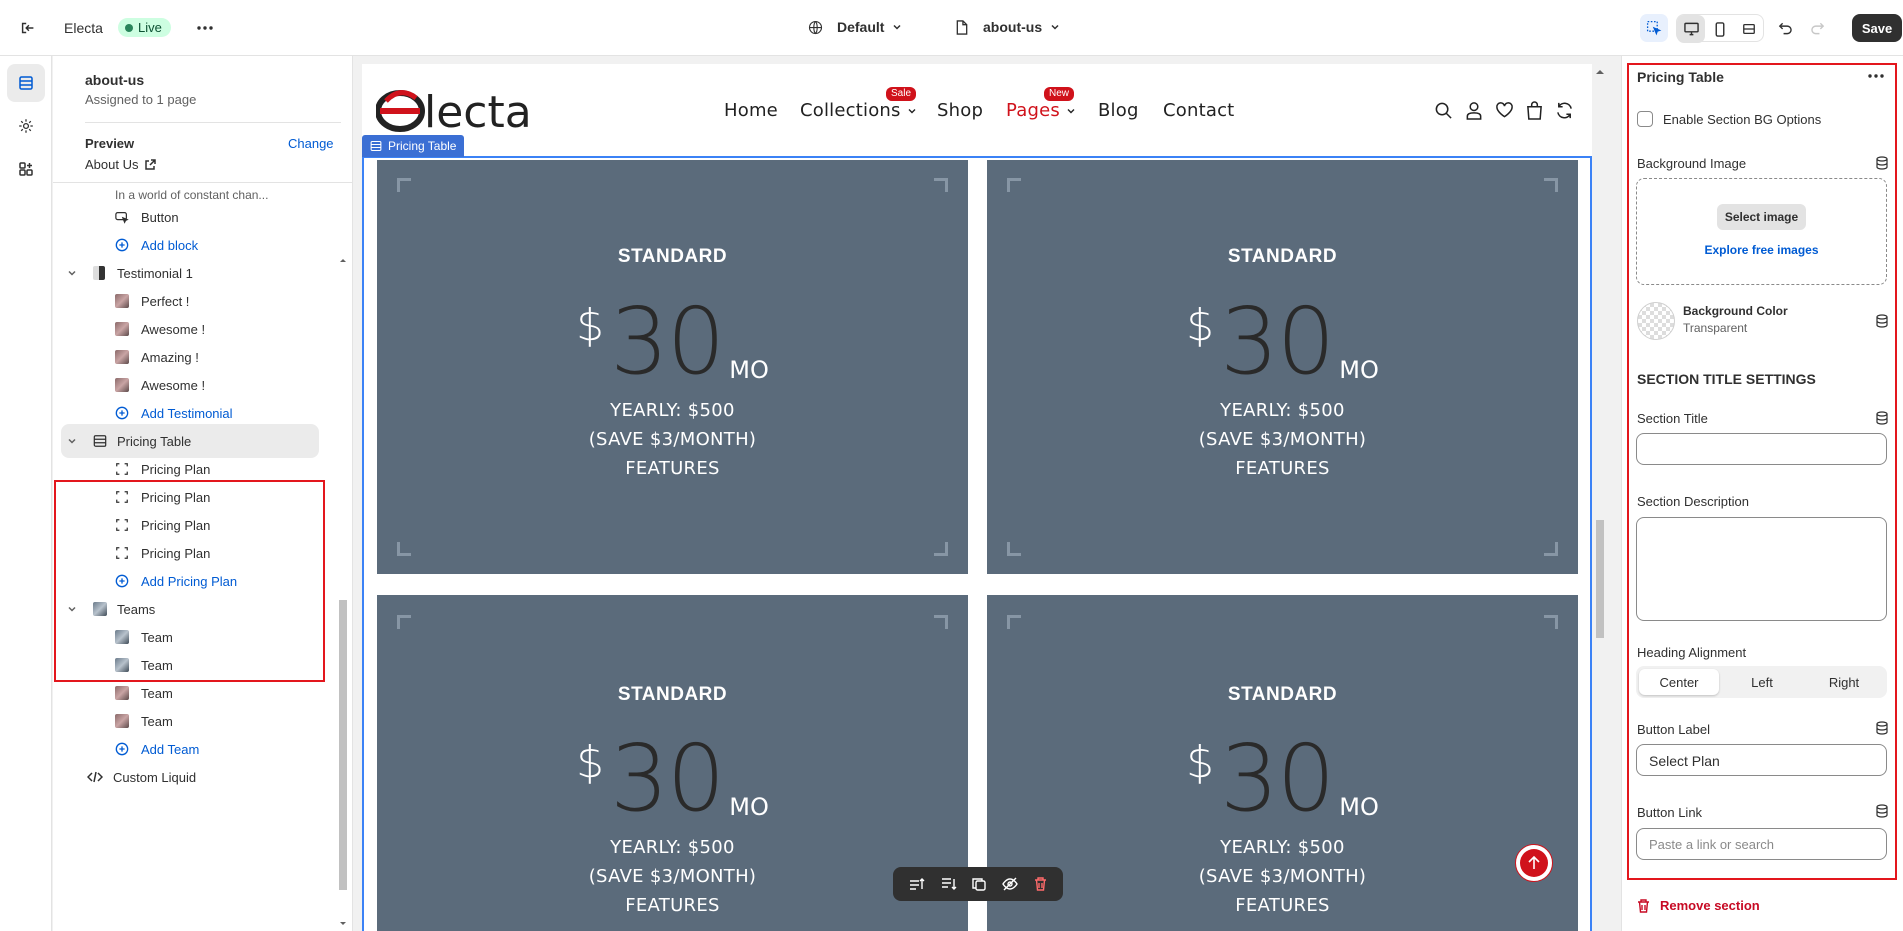  I want to click on back-to-top-button, so click(1534, 863).